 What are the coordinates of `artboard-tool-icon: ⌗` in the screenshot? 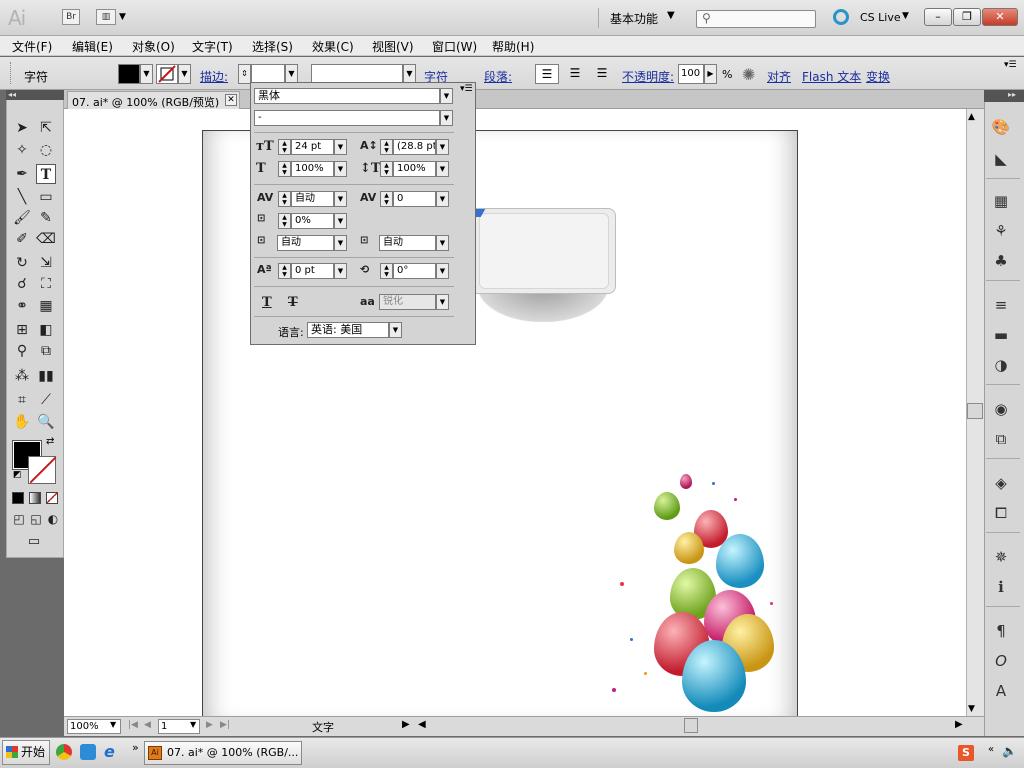 It's located at (22, 400).